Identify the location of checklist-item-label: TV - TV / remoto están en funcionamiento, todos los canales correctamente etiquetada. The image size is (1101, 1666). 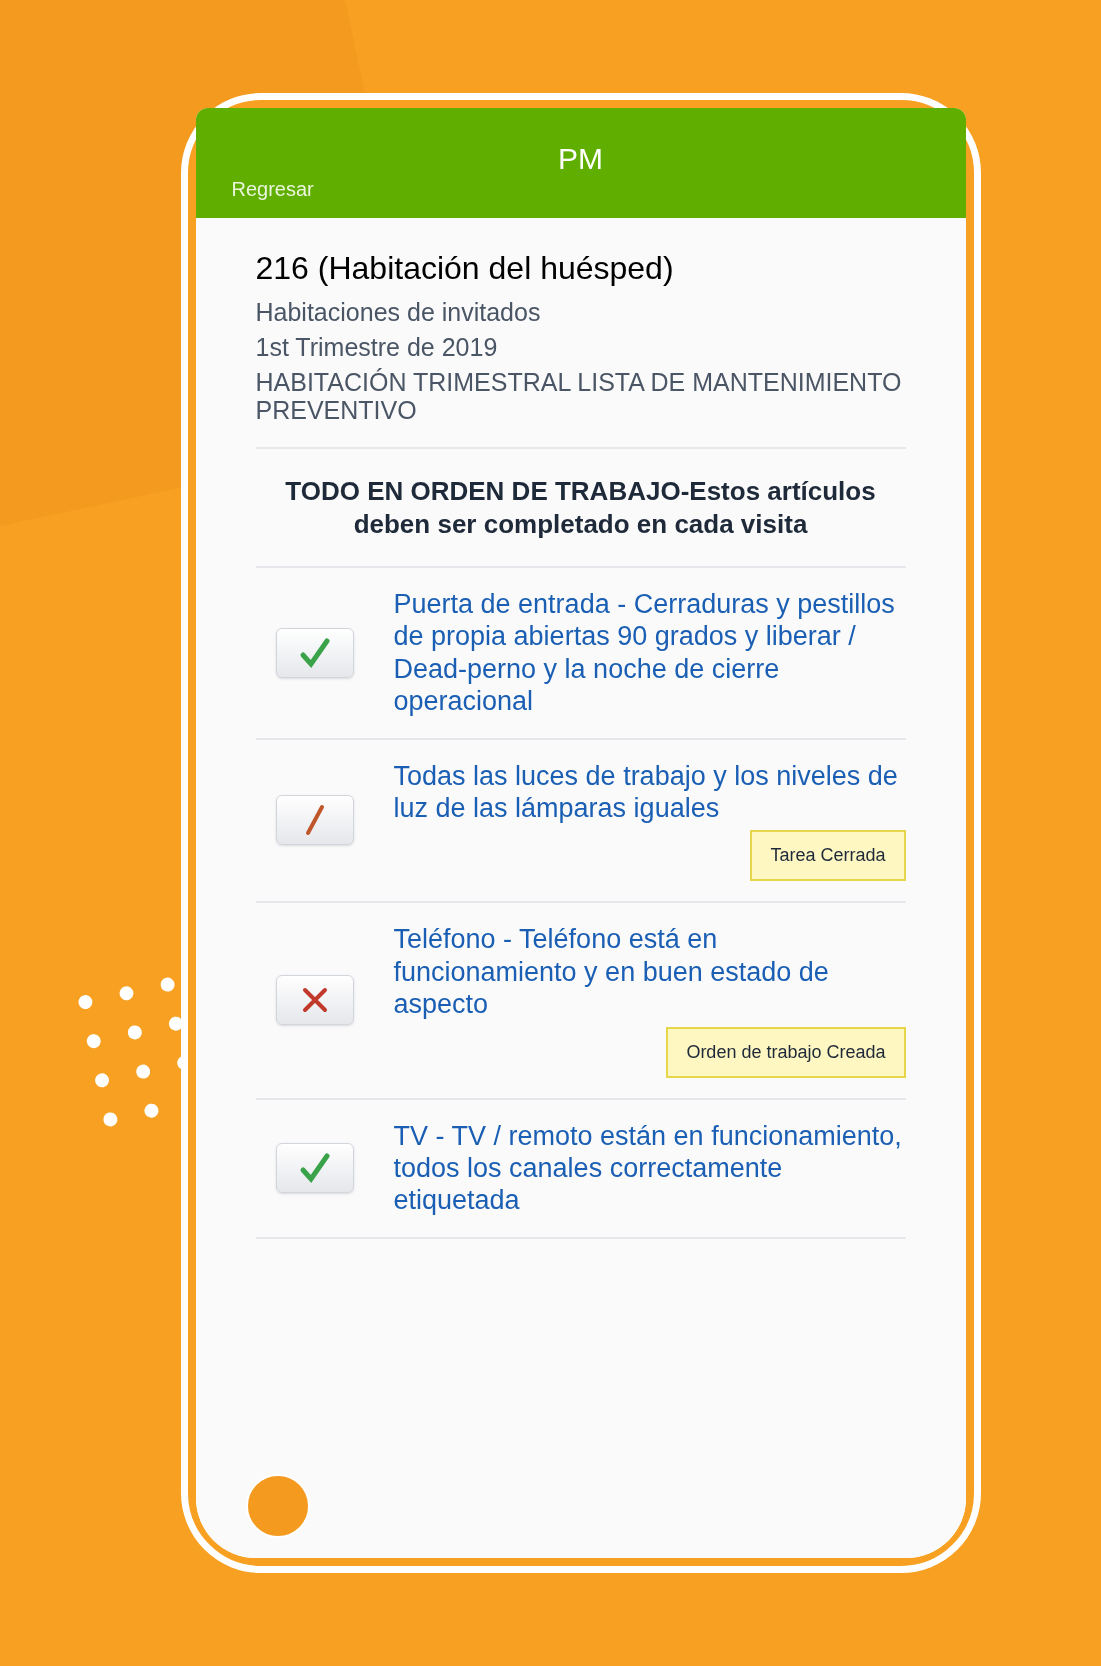
(649, 1168).